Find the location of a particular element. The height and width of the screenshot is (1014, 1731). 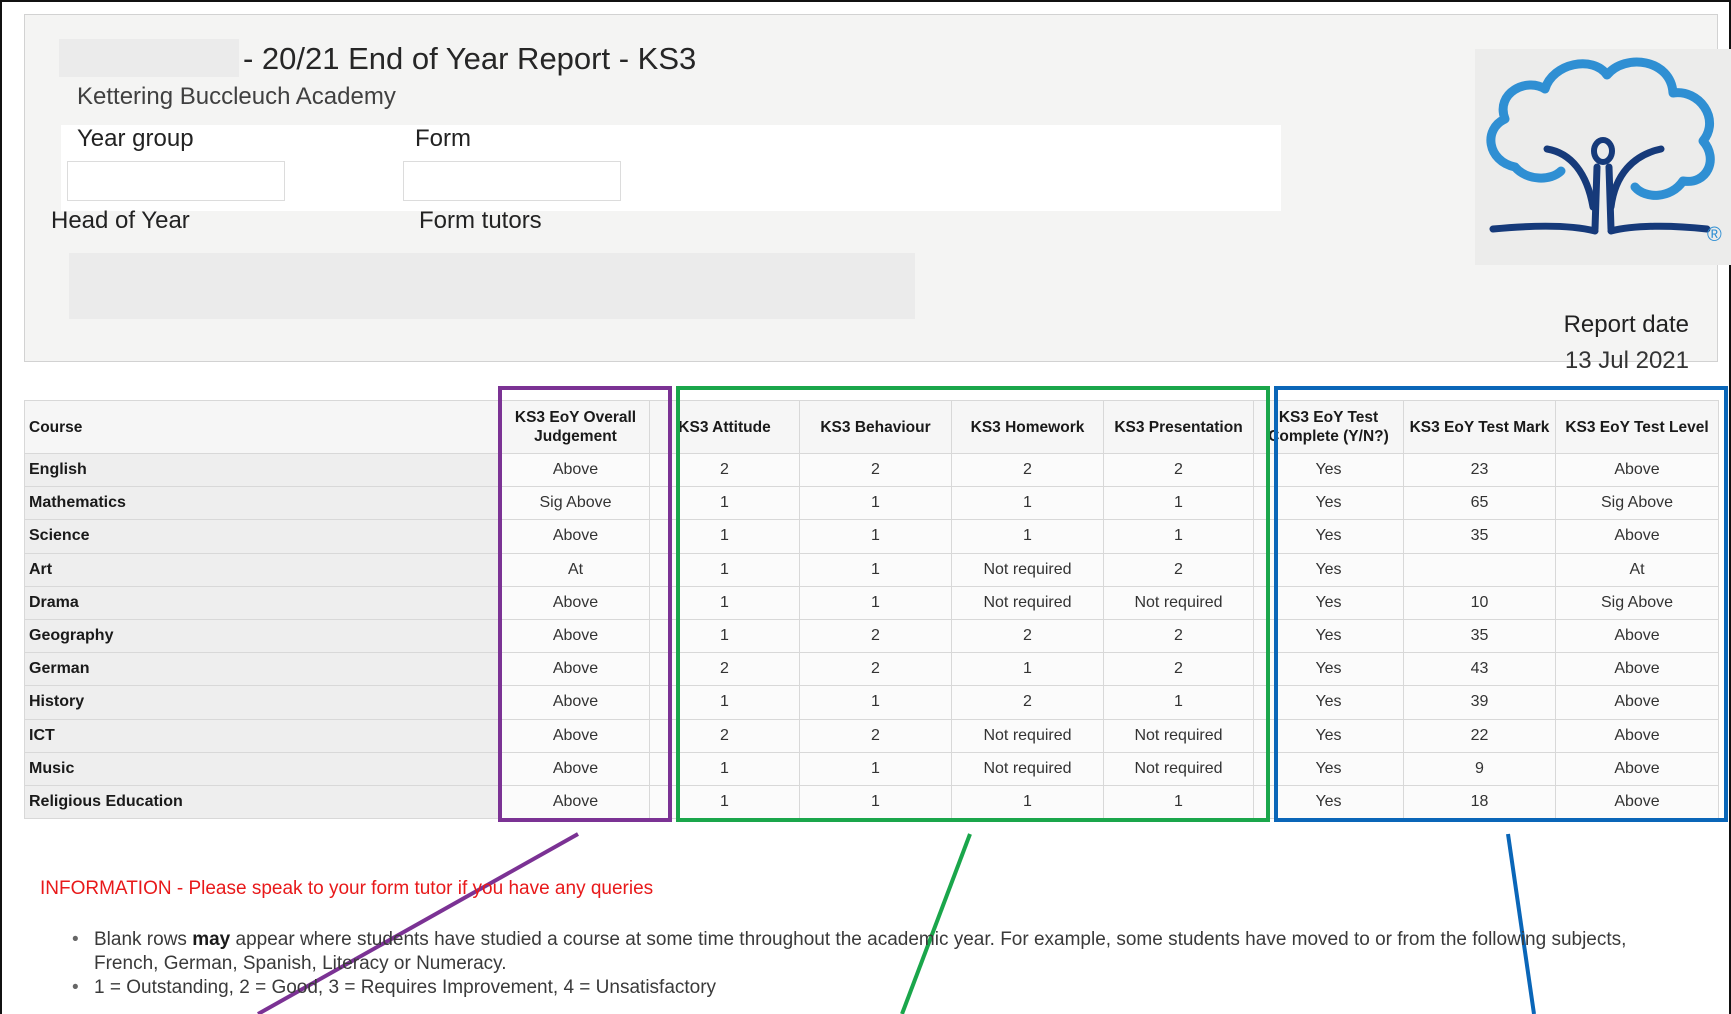

column-header-test-mark: KS3 EoY Test Mark is located at coordinates (1479, 427).